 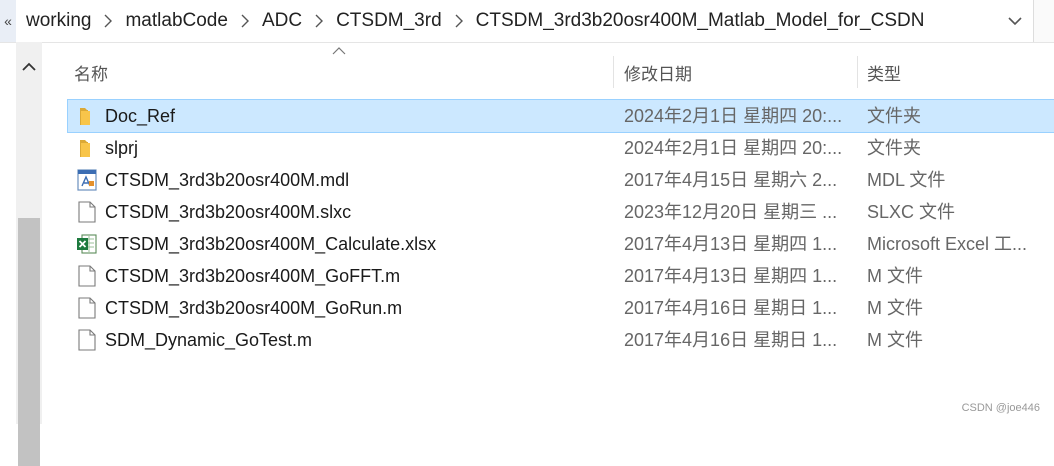 What do you see at coordinates (8, 21) in the screenshot?
I see `recent-locations-chevron: «` at bounding box center [8, 21].